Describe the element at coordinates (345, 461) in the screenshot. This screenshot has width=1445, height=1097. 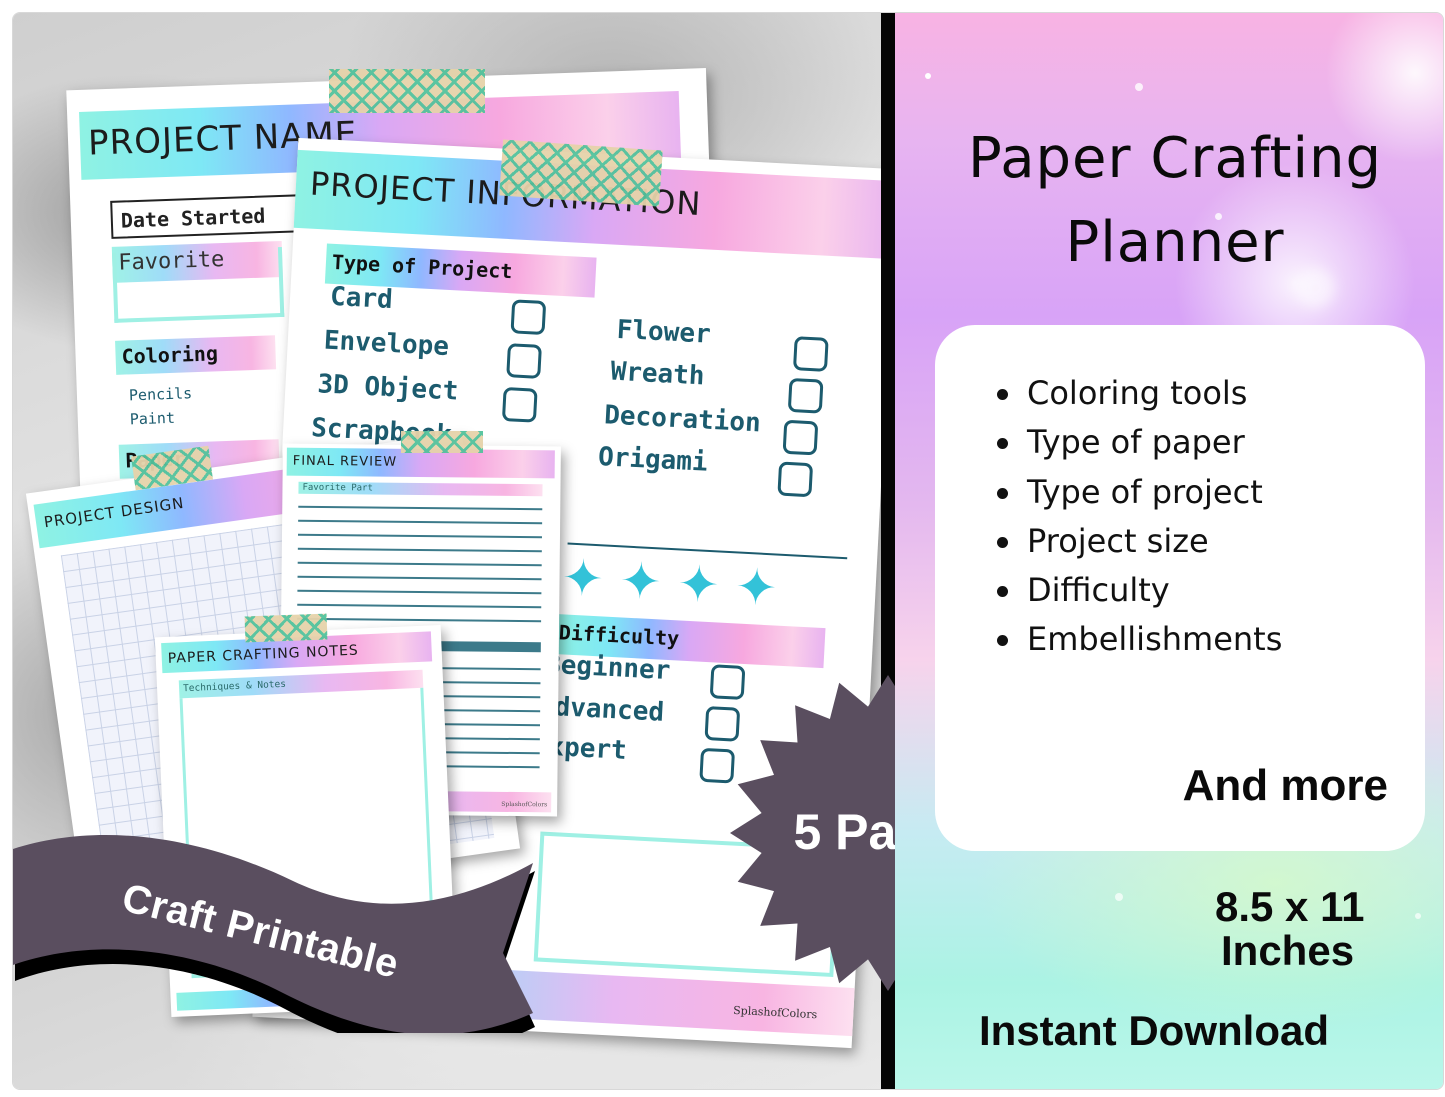
I see `sheet-title: FINAL REVIEW` at that location.